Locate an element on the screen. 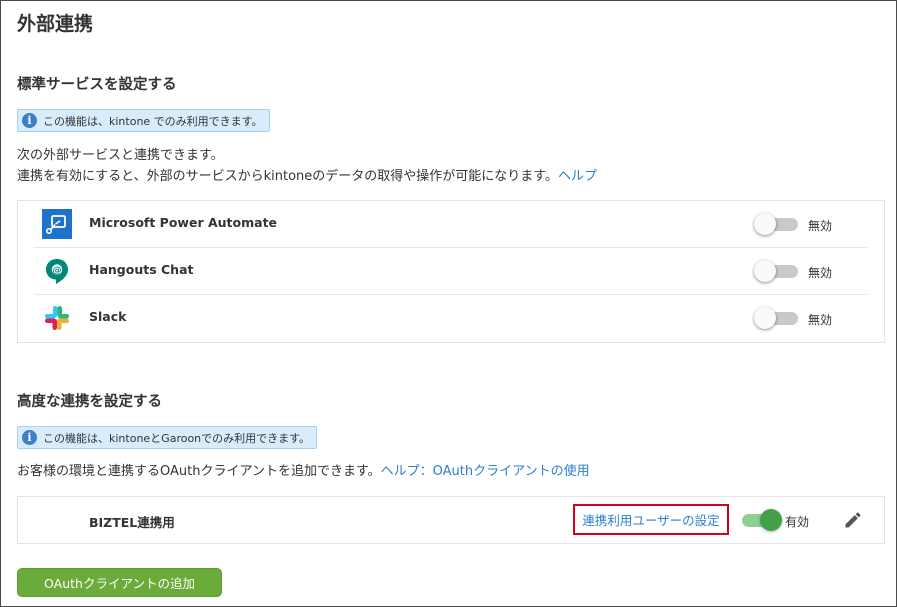 The image size is (897, 607). standard-description-line1: 次の外部サービスと連携できます。 is located at coordinates (120, 155).